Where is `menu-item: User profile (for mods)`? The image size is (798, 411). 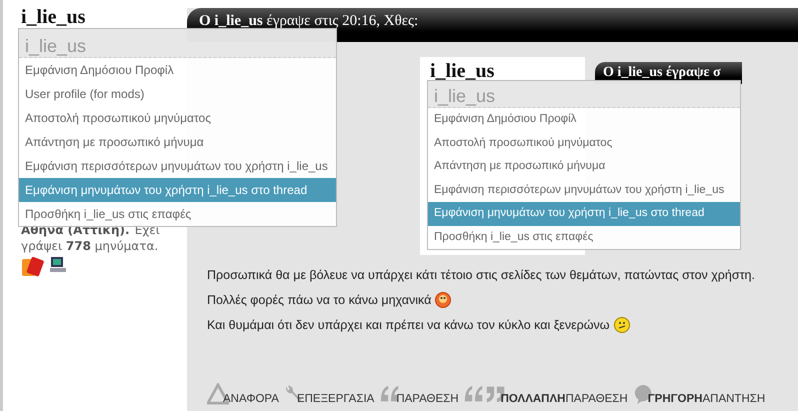
menu-item: User profile (for mods) is located at coordinates (177, 94).